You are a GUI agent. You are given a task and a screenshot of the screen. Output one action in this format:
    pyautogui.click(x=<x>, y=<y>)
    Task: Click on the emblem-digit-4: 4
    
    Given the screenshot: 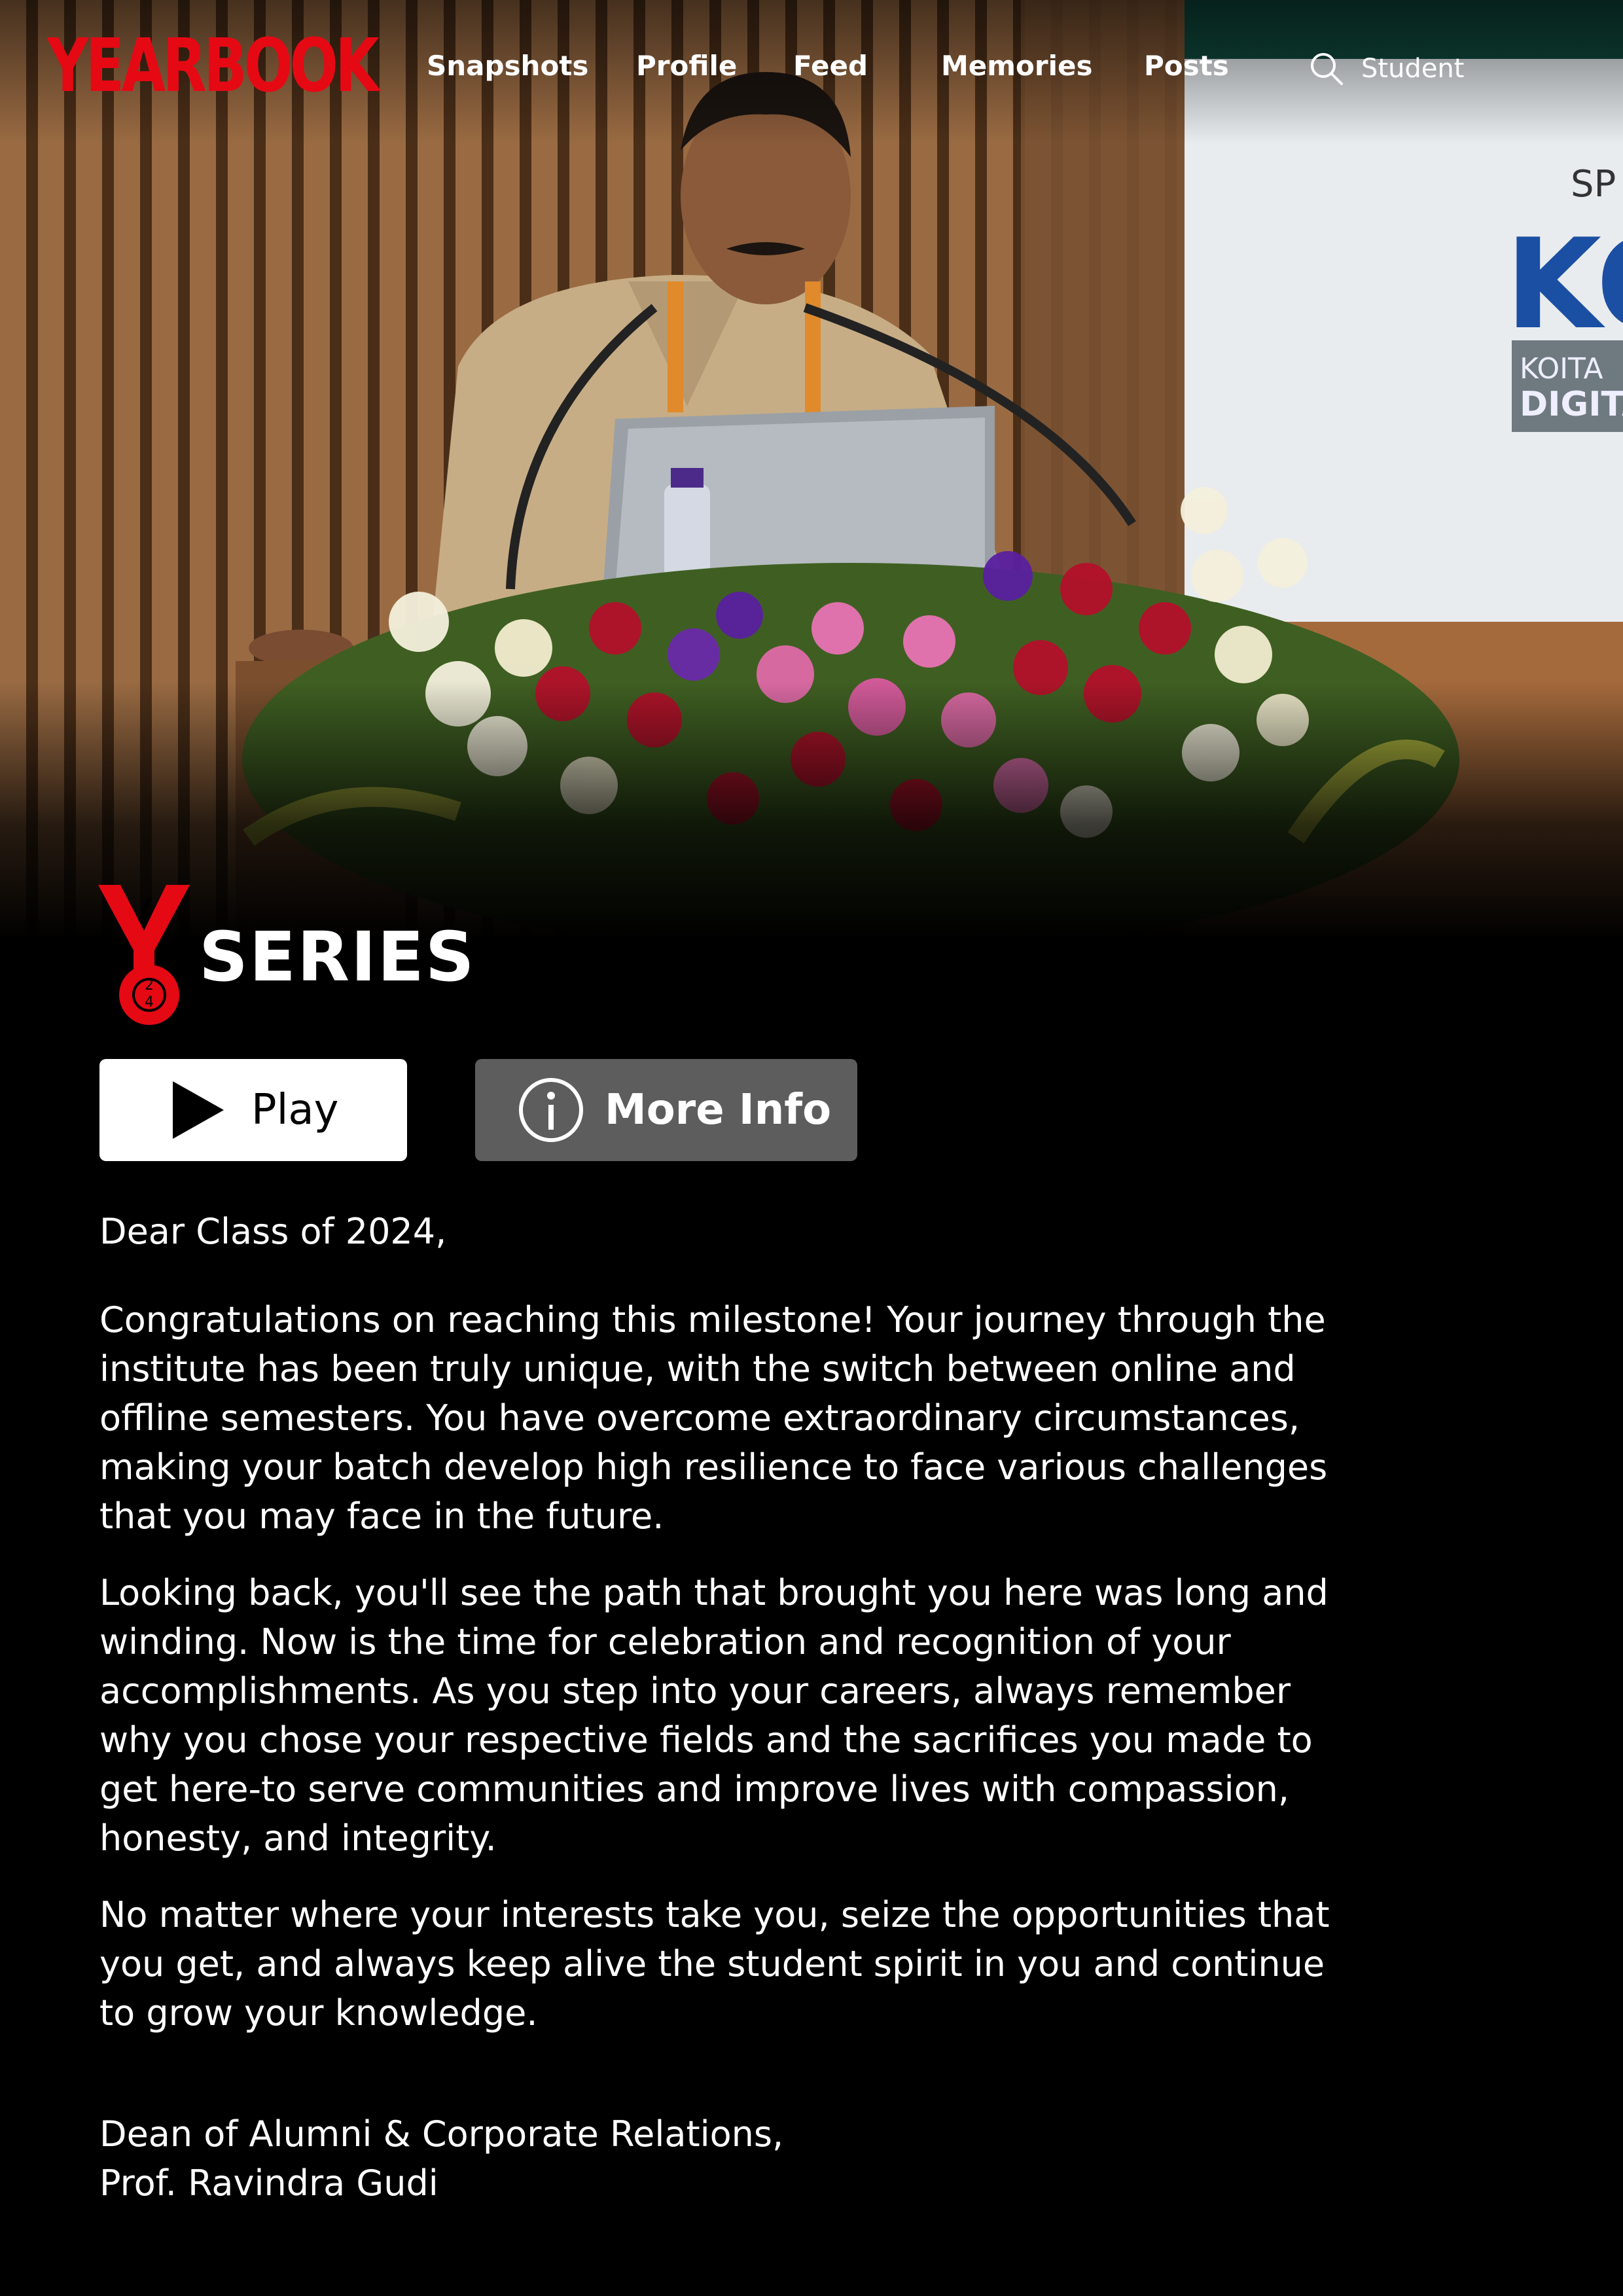 What is the action you would take?
    pyautogui.click(x=150, y=1002)
    